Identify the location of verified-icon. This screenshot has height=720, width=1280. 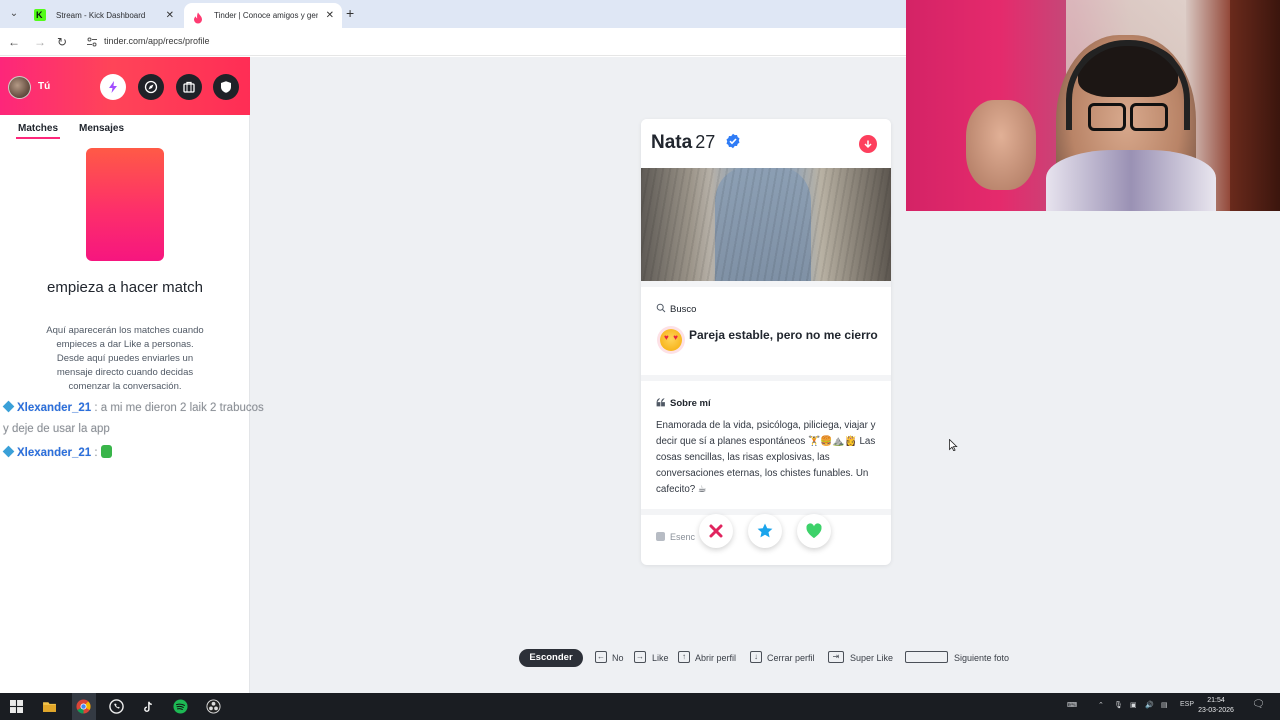
(732, 141).